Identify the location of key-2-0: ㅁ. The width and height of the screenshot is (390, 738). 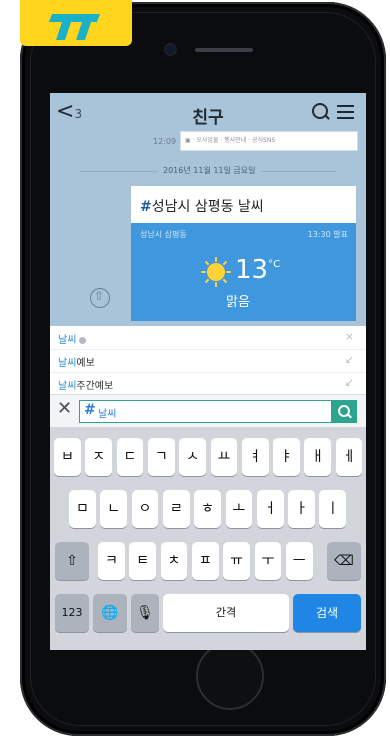
(82, 509).